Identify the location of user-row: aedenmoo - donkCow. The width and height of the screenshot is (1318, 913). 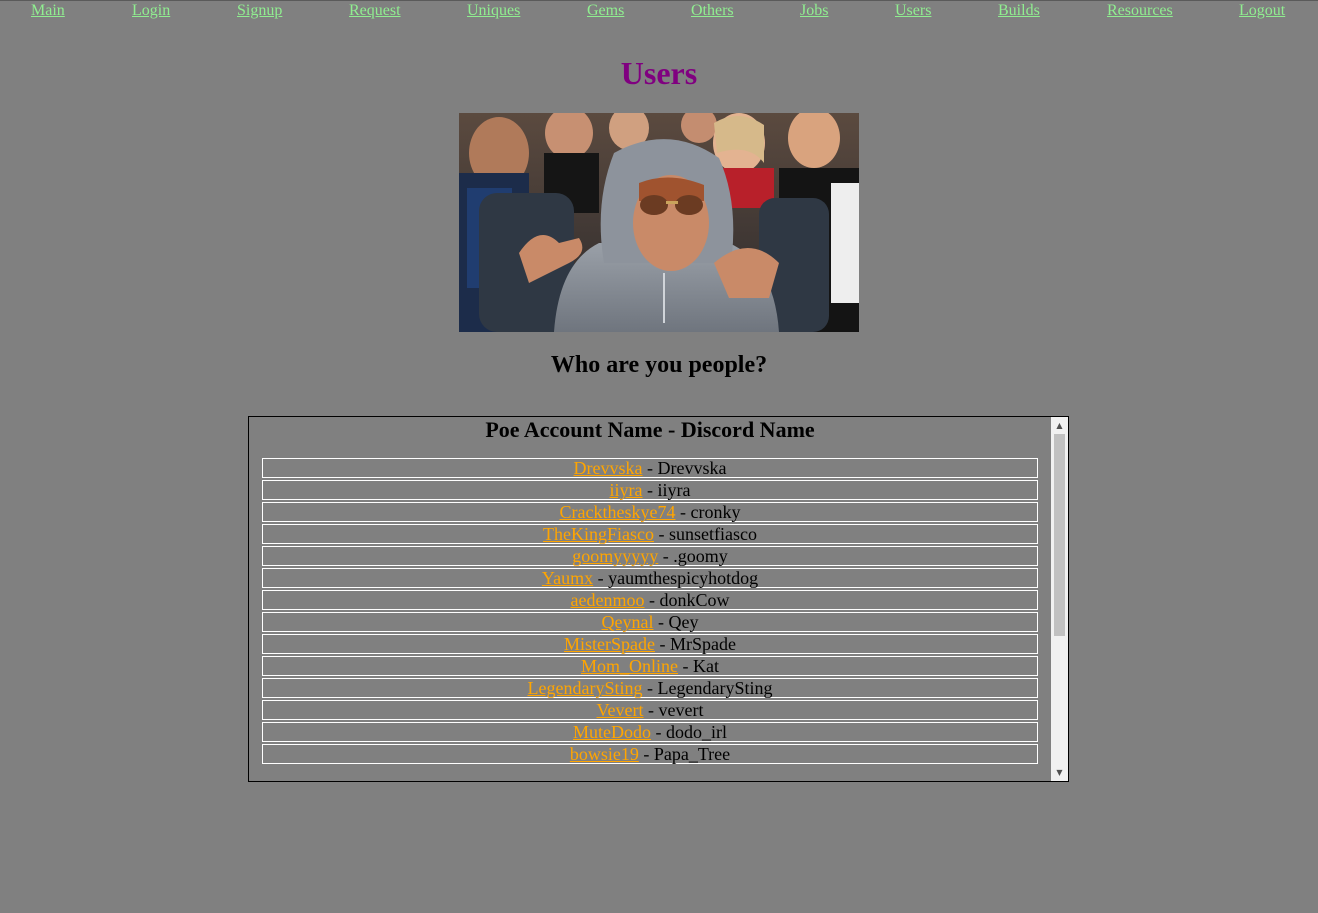
(650, 600).